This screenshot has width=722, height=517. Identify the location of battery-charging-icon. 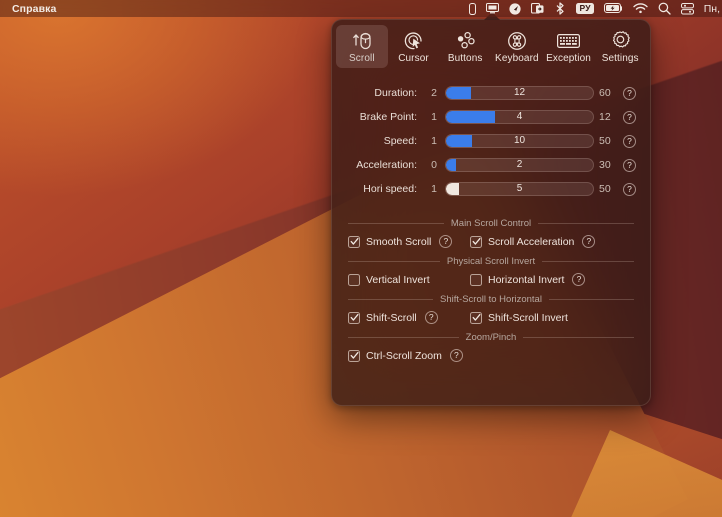
(613, 8).